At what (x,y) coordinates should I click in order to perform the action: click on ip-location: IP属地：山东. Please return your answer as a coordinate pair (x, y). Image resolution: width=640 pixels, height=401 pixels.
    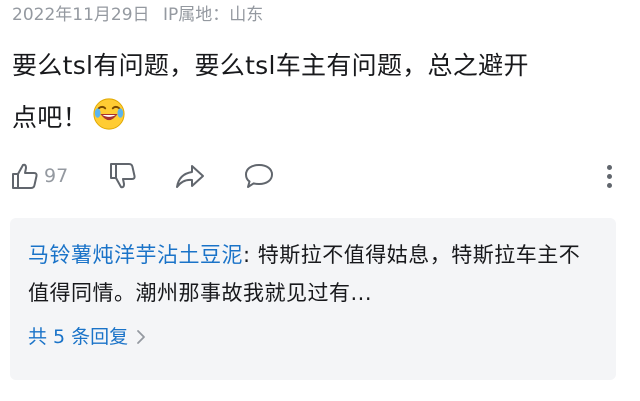
    Looking at the image, I should click on (213, 15).